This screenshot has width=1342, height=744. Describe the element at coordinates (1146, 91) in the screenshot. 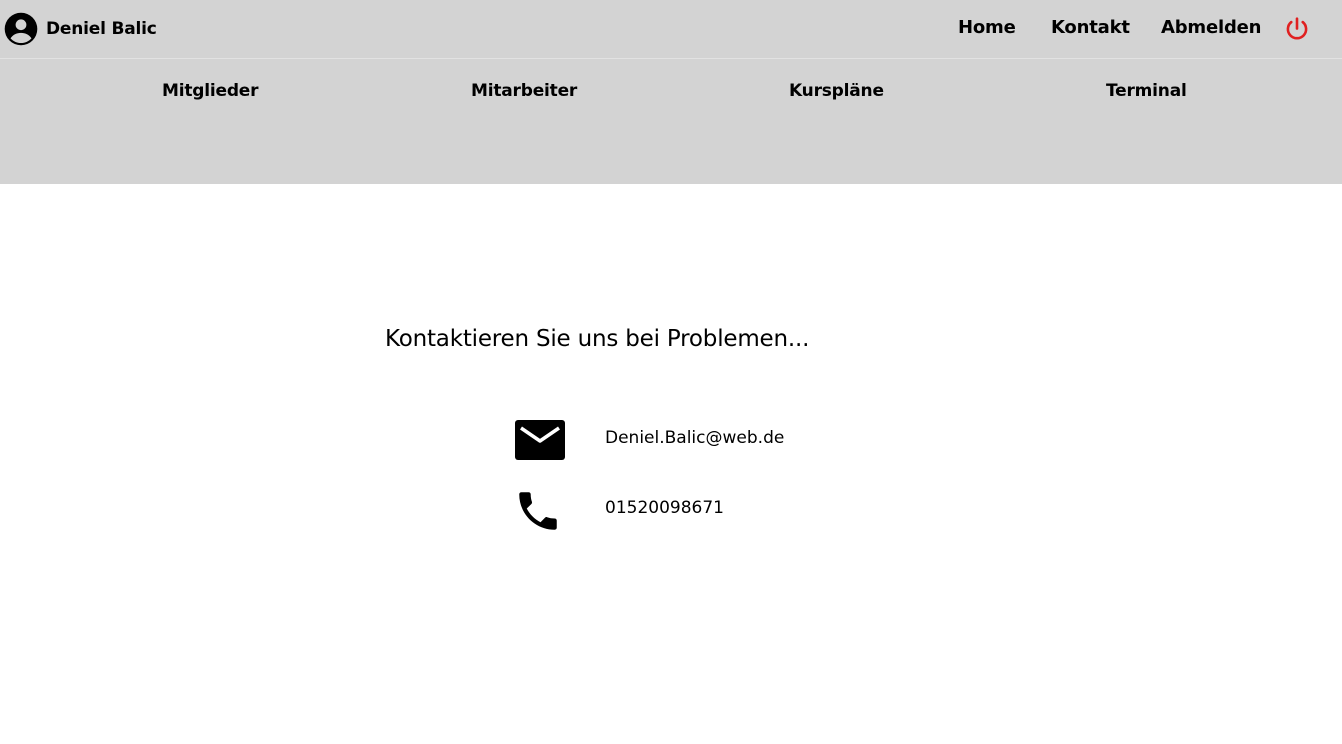

I see `subnav-item-terminal: Terminal` at that location.